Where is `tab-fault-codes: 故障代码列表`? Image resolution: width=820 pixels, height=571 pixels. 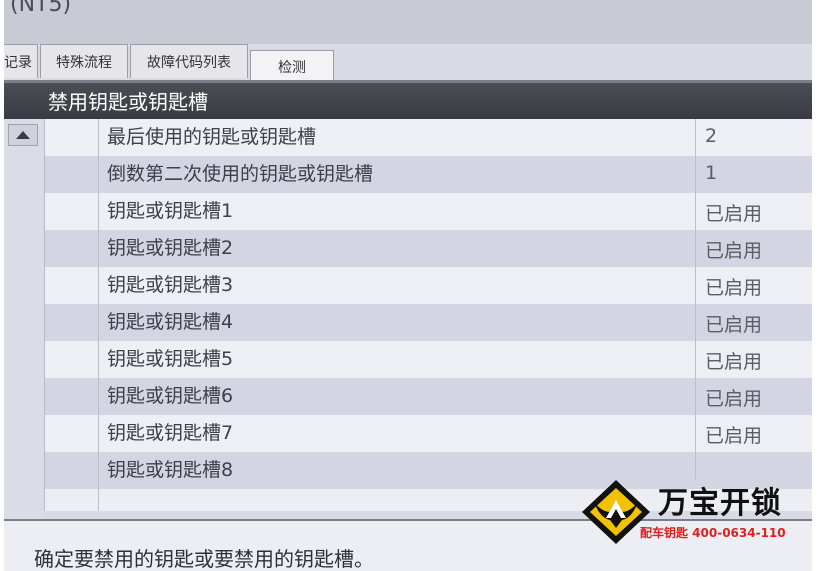
tab-fault-codes: 故障代码列表 is located at coordinates (189, 61).